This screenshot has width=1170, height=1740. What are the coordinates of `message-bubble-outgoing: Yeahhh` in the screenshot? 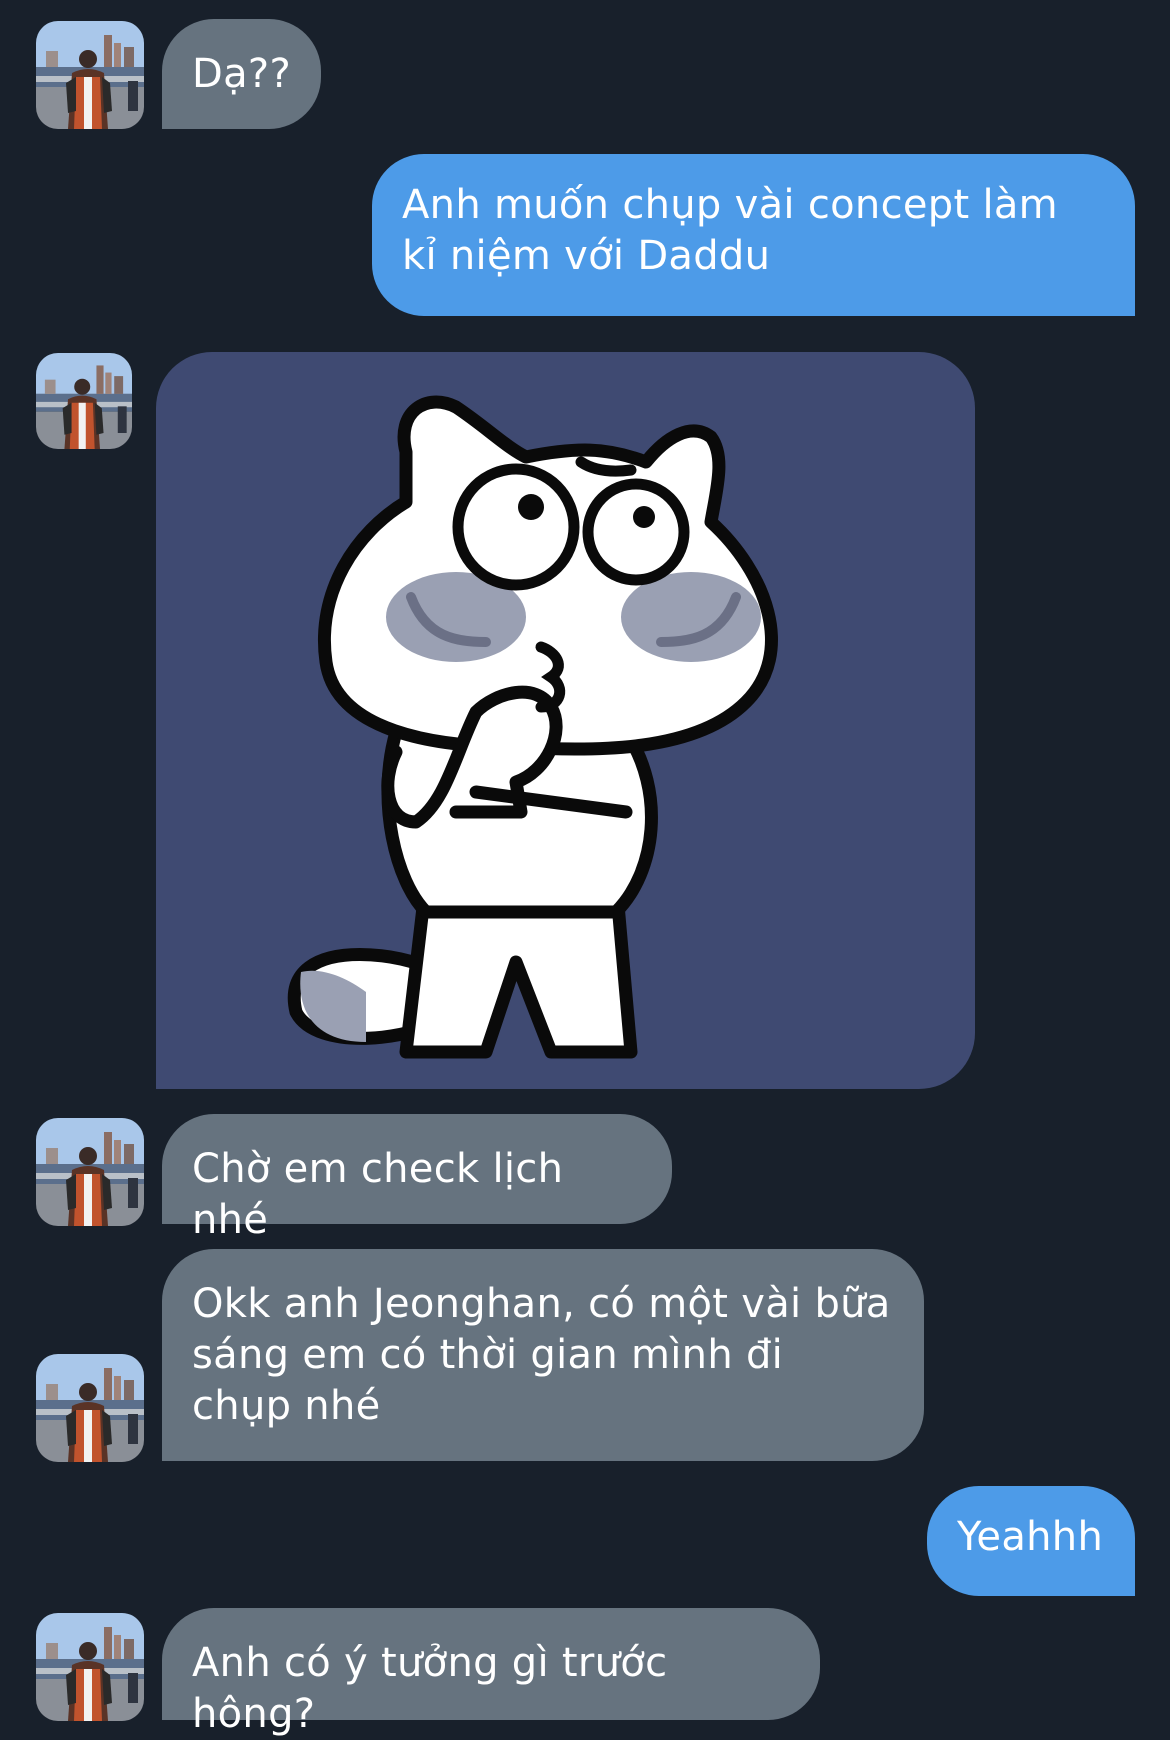 It's located at (1031, 1541).